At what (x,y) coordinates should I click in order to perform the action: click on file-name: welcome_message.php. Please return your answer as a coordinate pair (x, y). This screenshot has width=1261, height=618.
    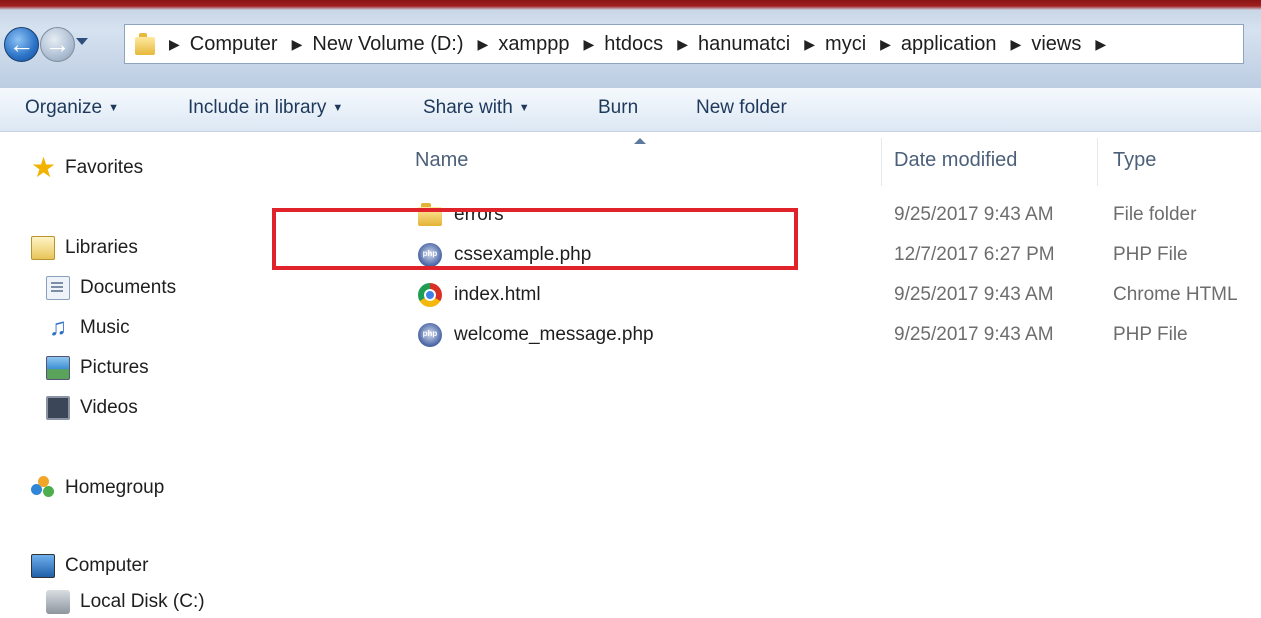
    Looking at the image, I should click on (554, 334).